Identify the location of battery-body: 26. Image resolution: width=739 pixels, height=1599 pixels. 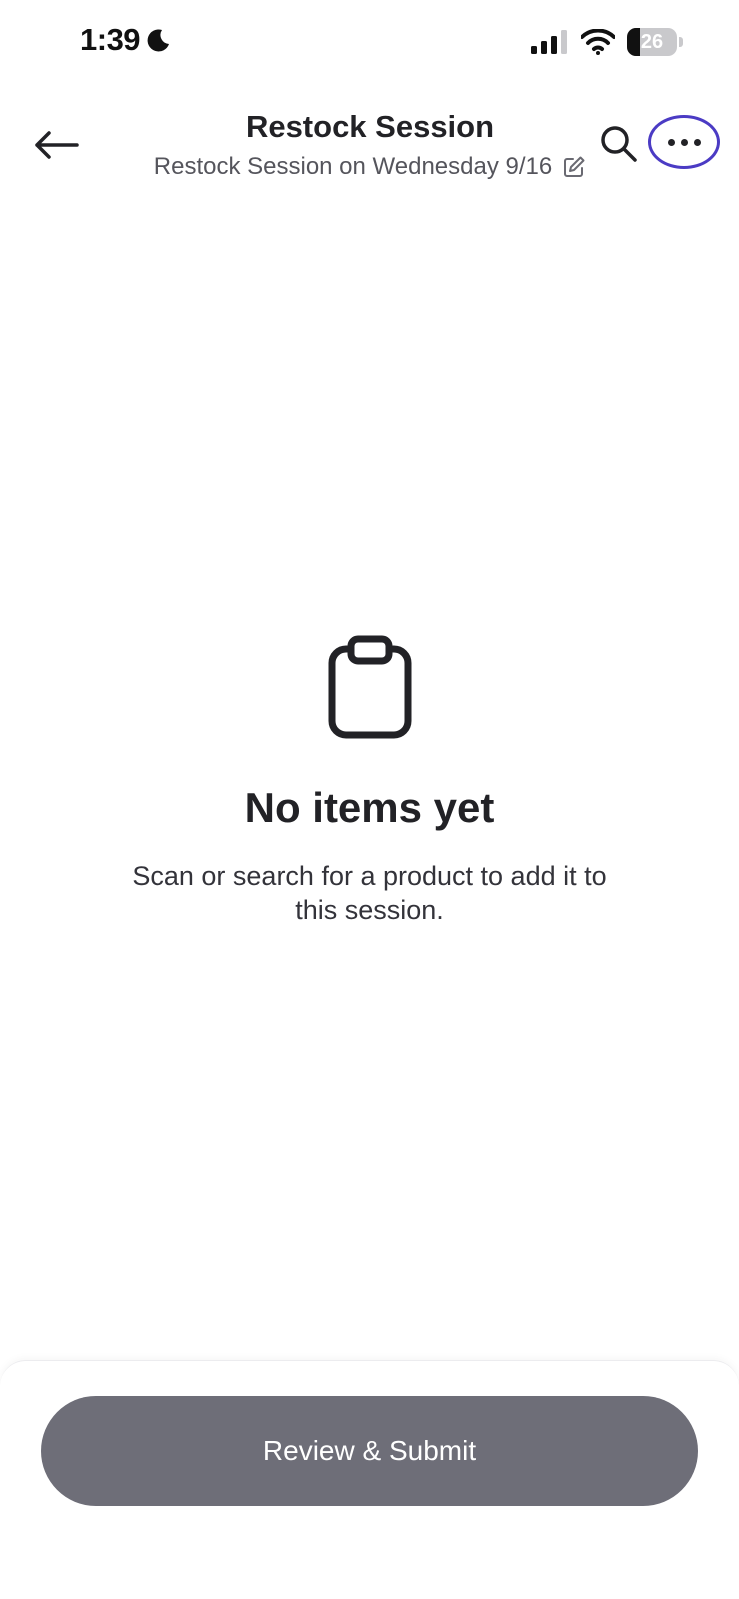
(652, 42).